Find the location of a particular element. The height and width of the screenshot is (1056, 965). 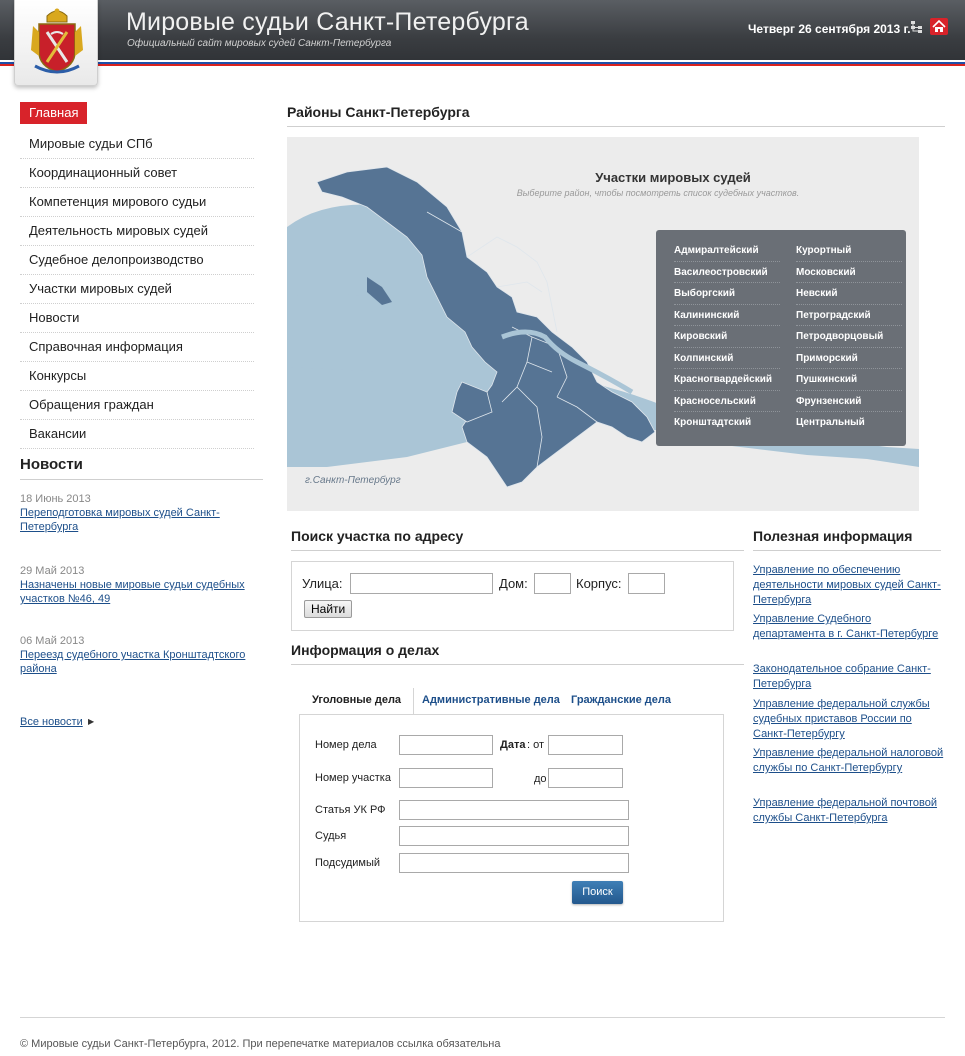

district-link: Красносельский is located at coordinates (727, 401).